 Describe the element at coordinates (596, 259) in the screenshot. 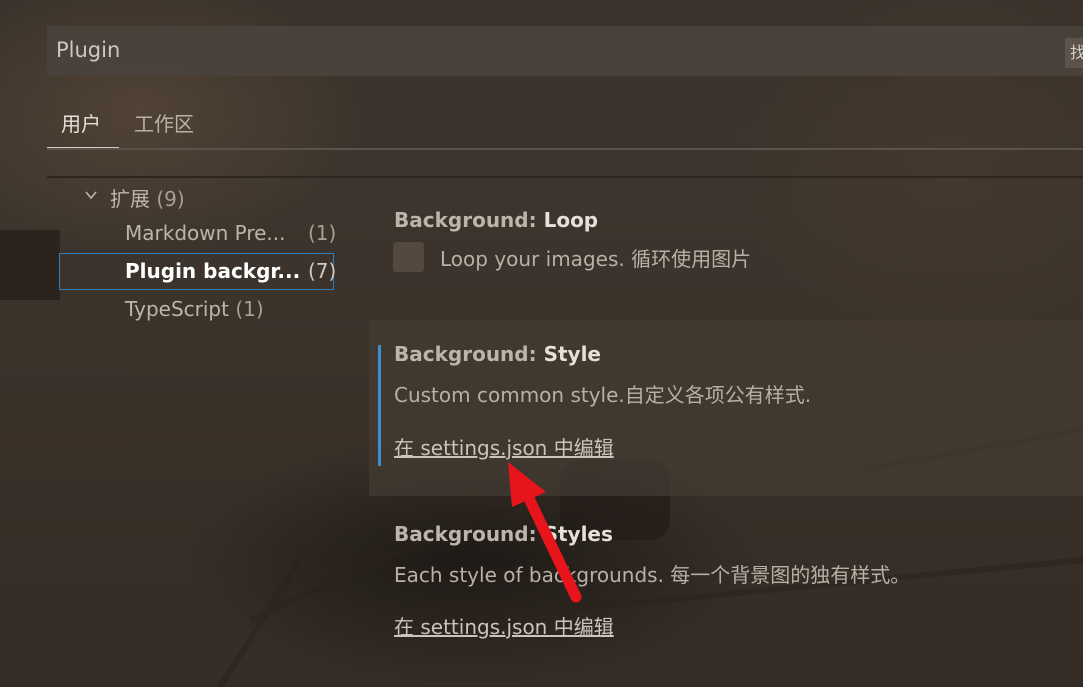

I see `setting-description-loop: Loop your images. 循环使用图片` at that location.